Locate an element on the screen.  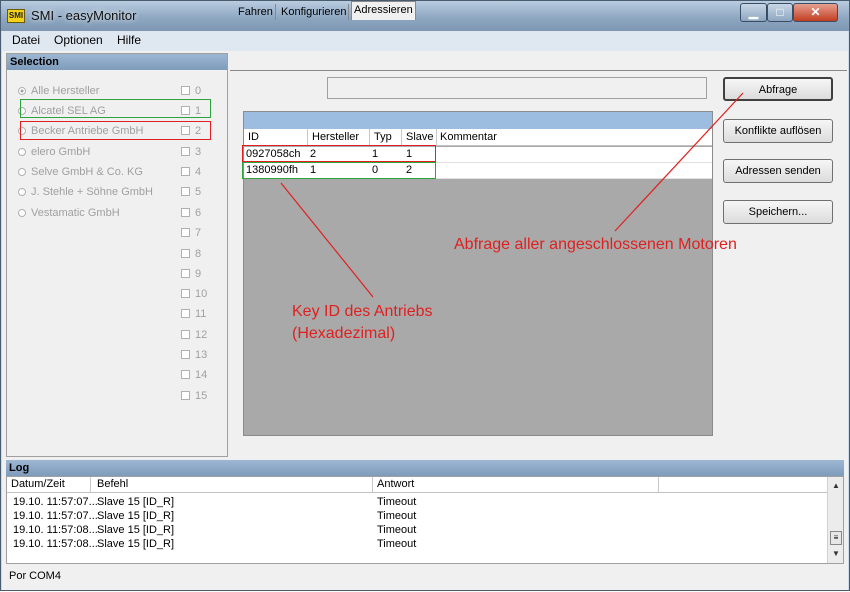
checkbox-8: 8 is located at coordinates (191, 254).